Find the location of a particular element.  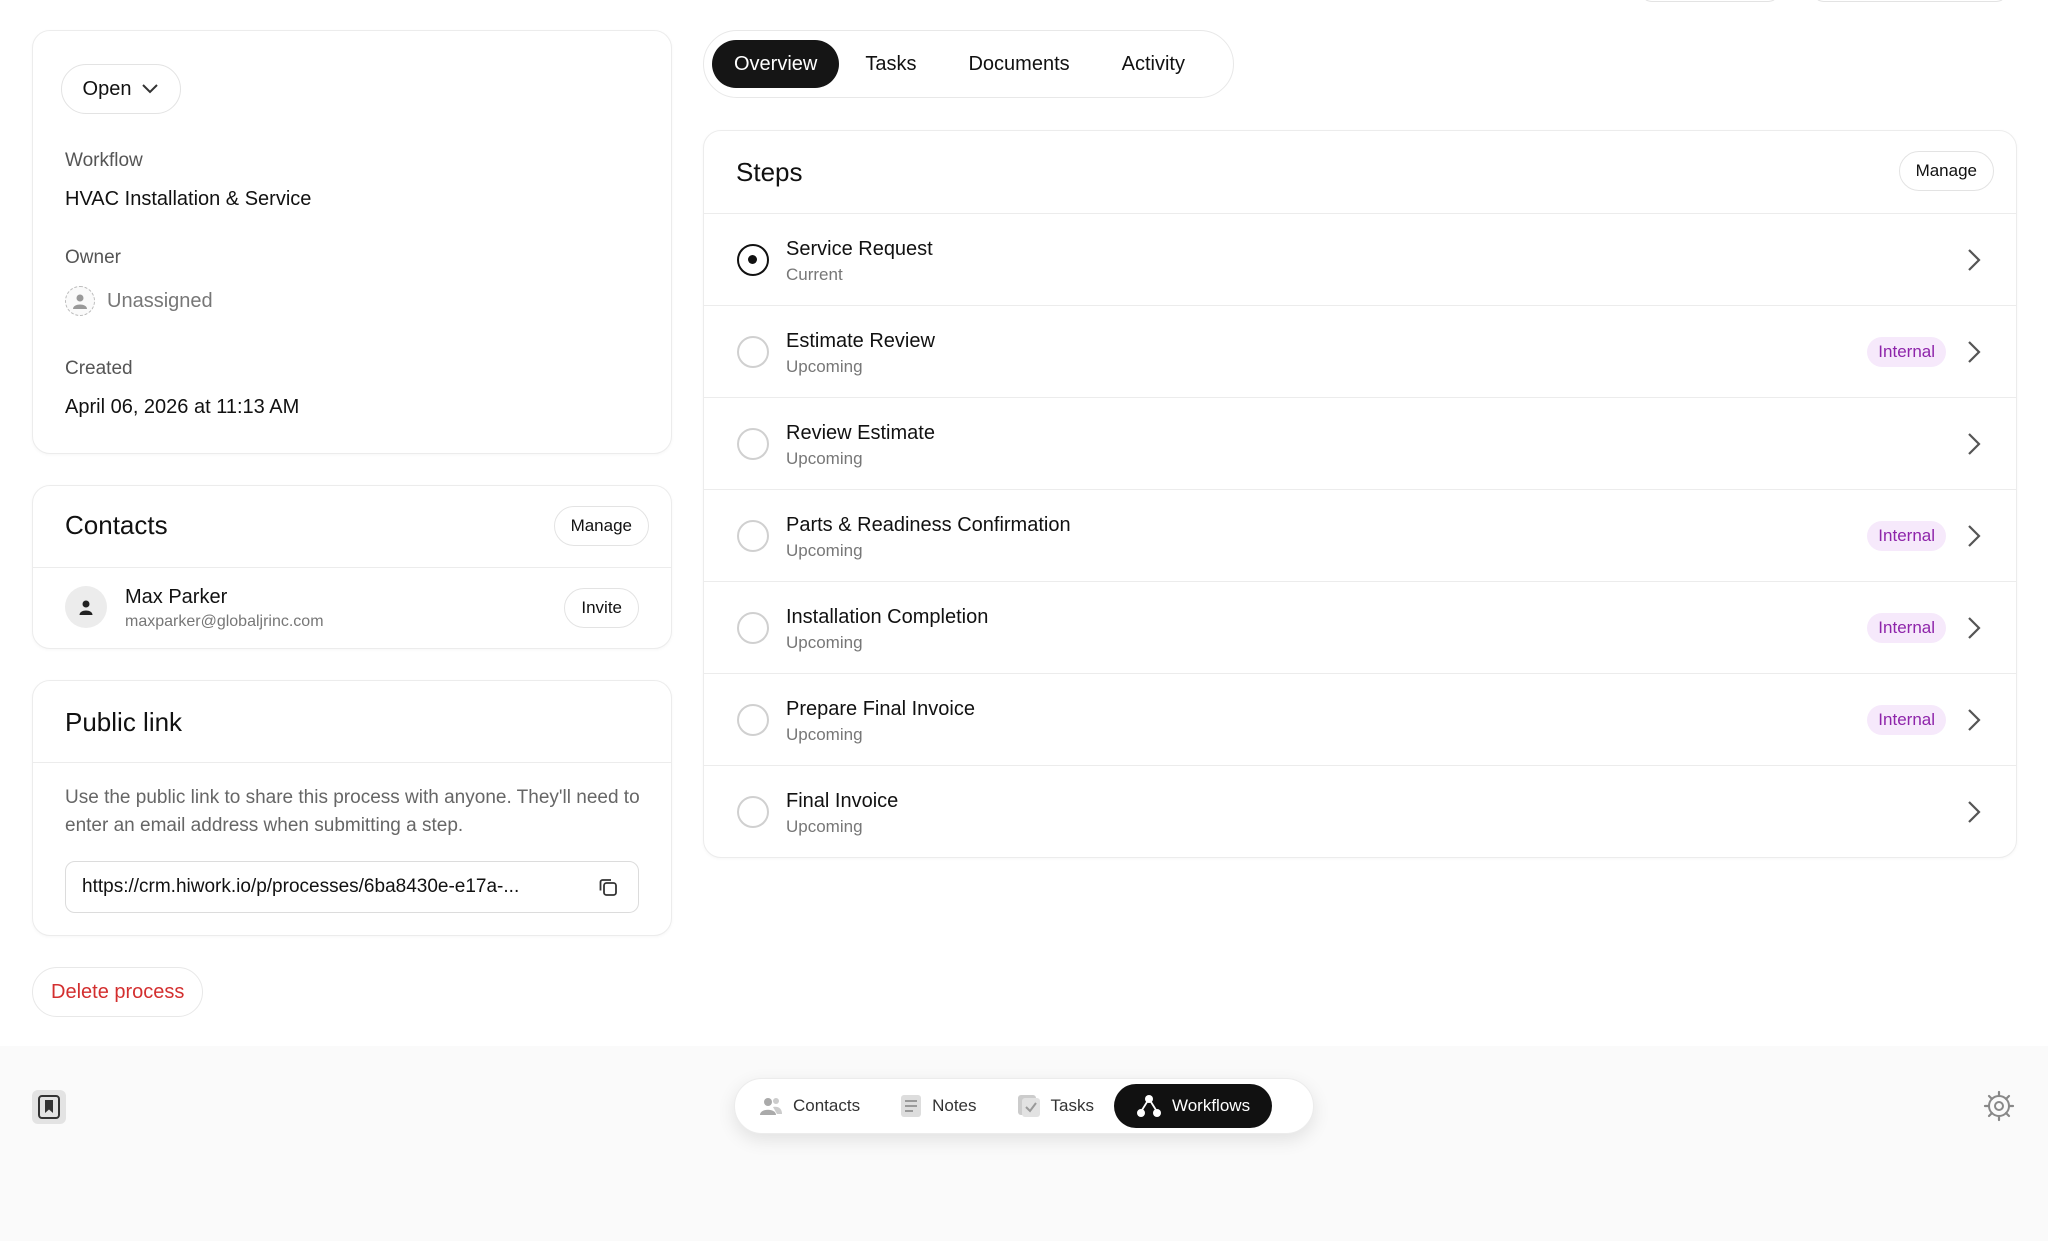

nav-notes-label: Notes is located at coordinates (954, 1105).